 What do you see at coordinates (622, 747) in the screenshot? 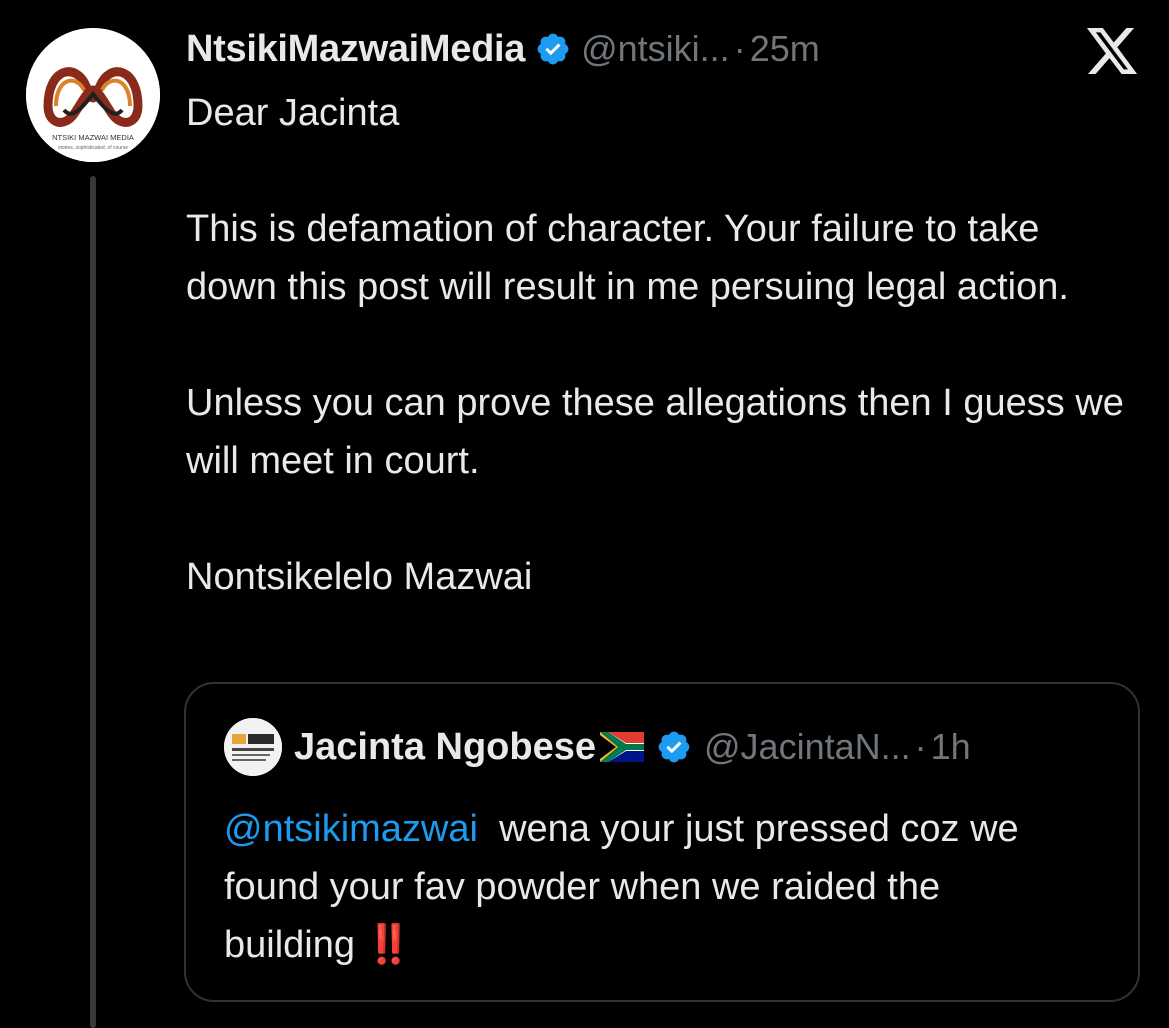
I see `south-africa-flag-icon` at bounding box center [622, 747].